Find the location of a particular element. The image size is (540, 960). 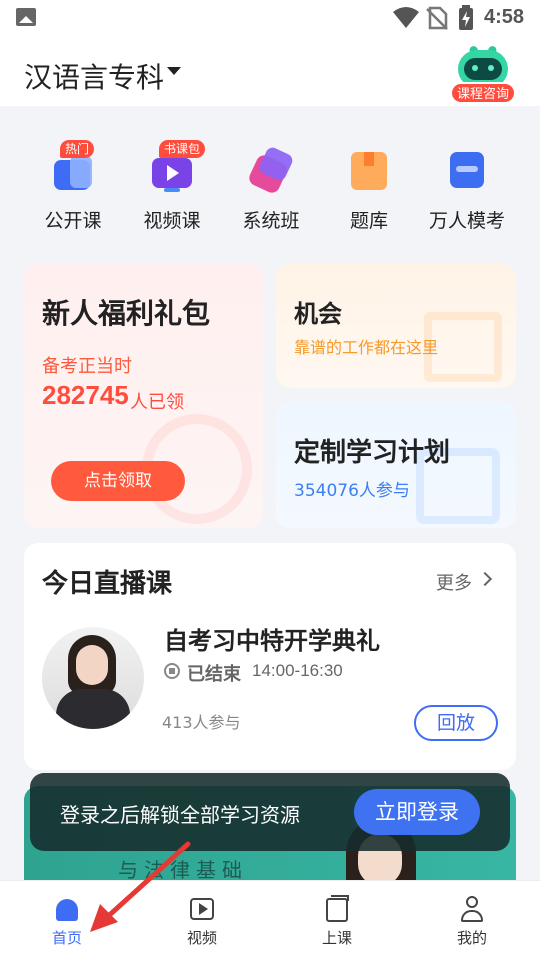

battery-charging-icon is located at coordinates (466, 17).